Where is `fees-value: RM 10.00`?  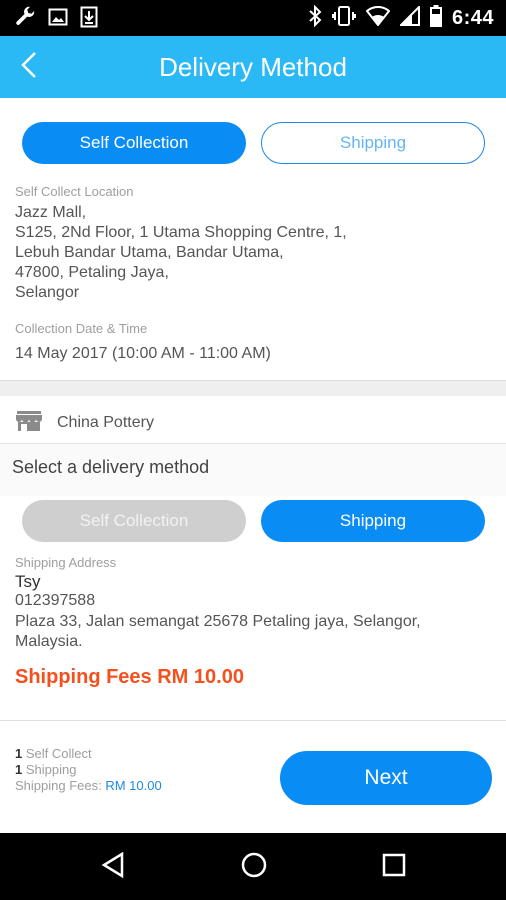
fees-value: RM 10.00 is located at coordinates (133, 785).